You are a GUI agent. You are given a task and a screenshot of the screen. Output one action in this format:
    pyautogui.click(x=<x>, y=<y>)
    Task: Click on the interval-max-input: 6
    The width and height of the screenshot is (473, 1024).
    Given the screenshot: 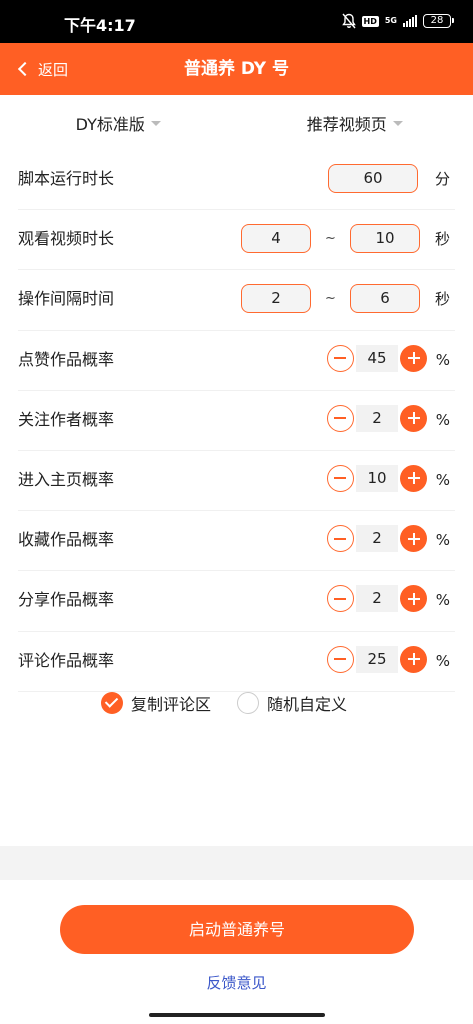 What is the action you would take?
    pyautogui.click(x=385, y=299)
    